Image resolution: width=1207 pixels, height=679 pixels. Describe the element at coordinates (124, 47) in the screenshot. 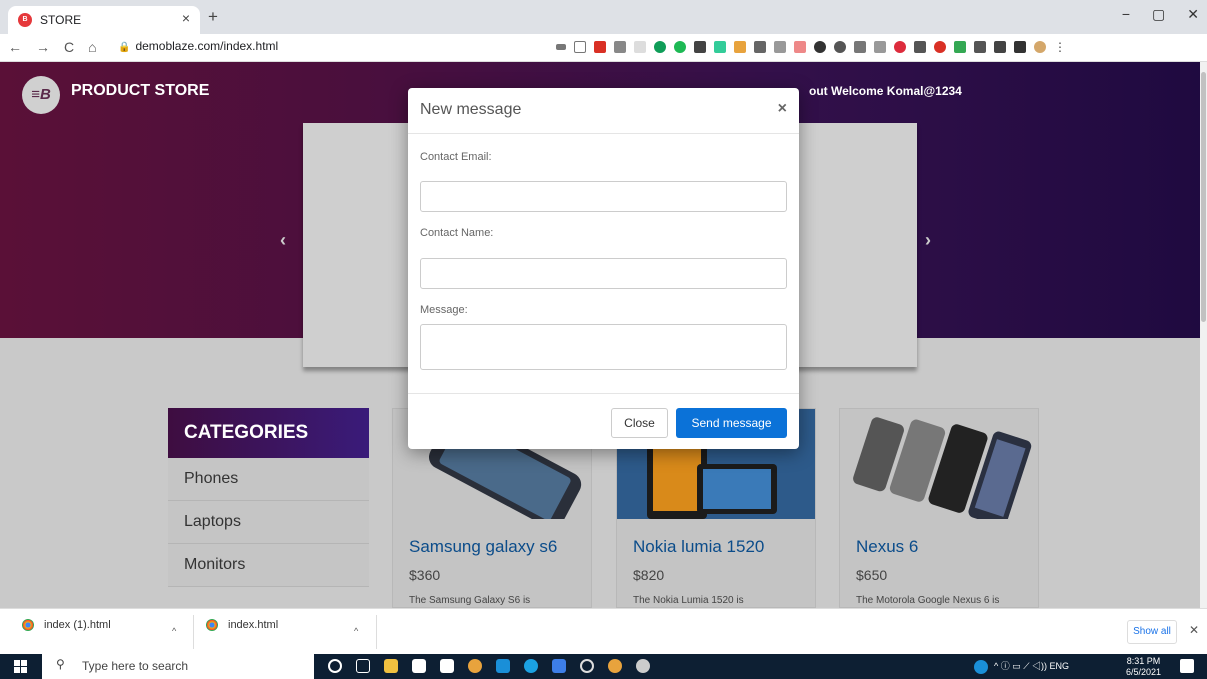

I see `lock-icon: 🔒` at that location.